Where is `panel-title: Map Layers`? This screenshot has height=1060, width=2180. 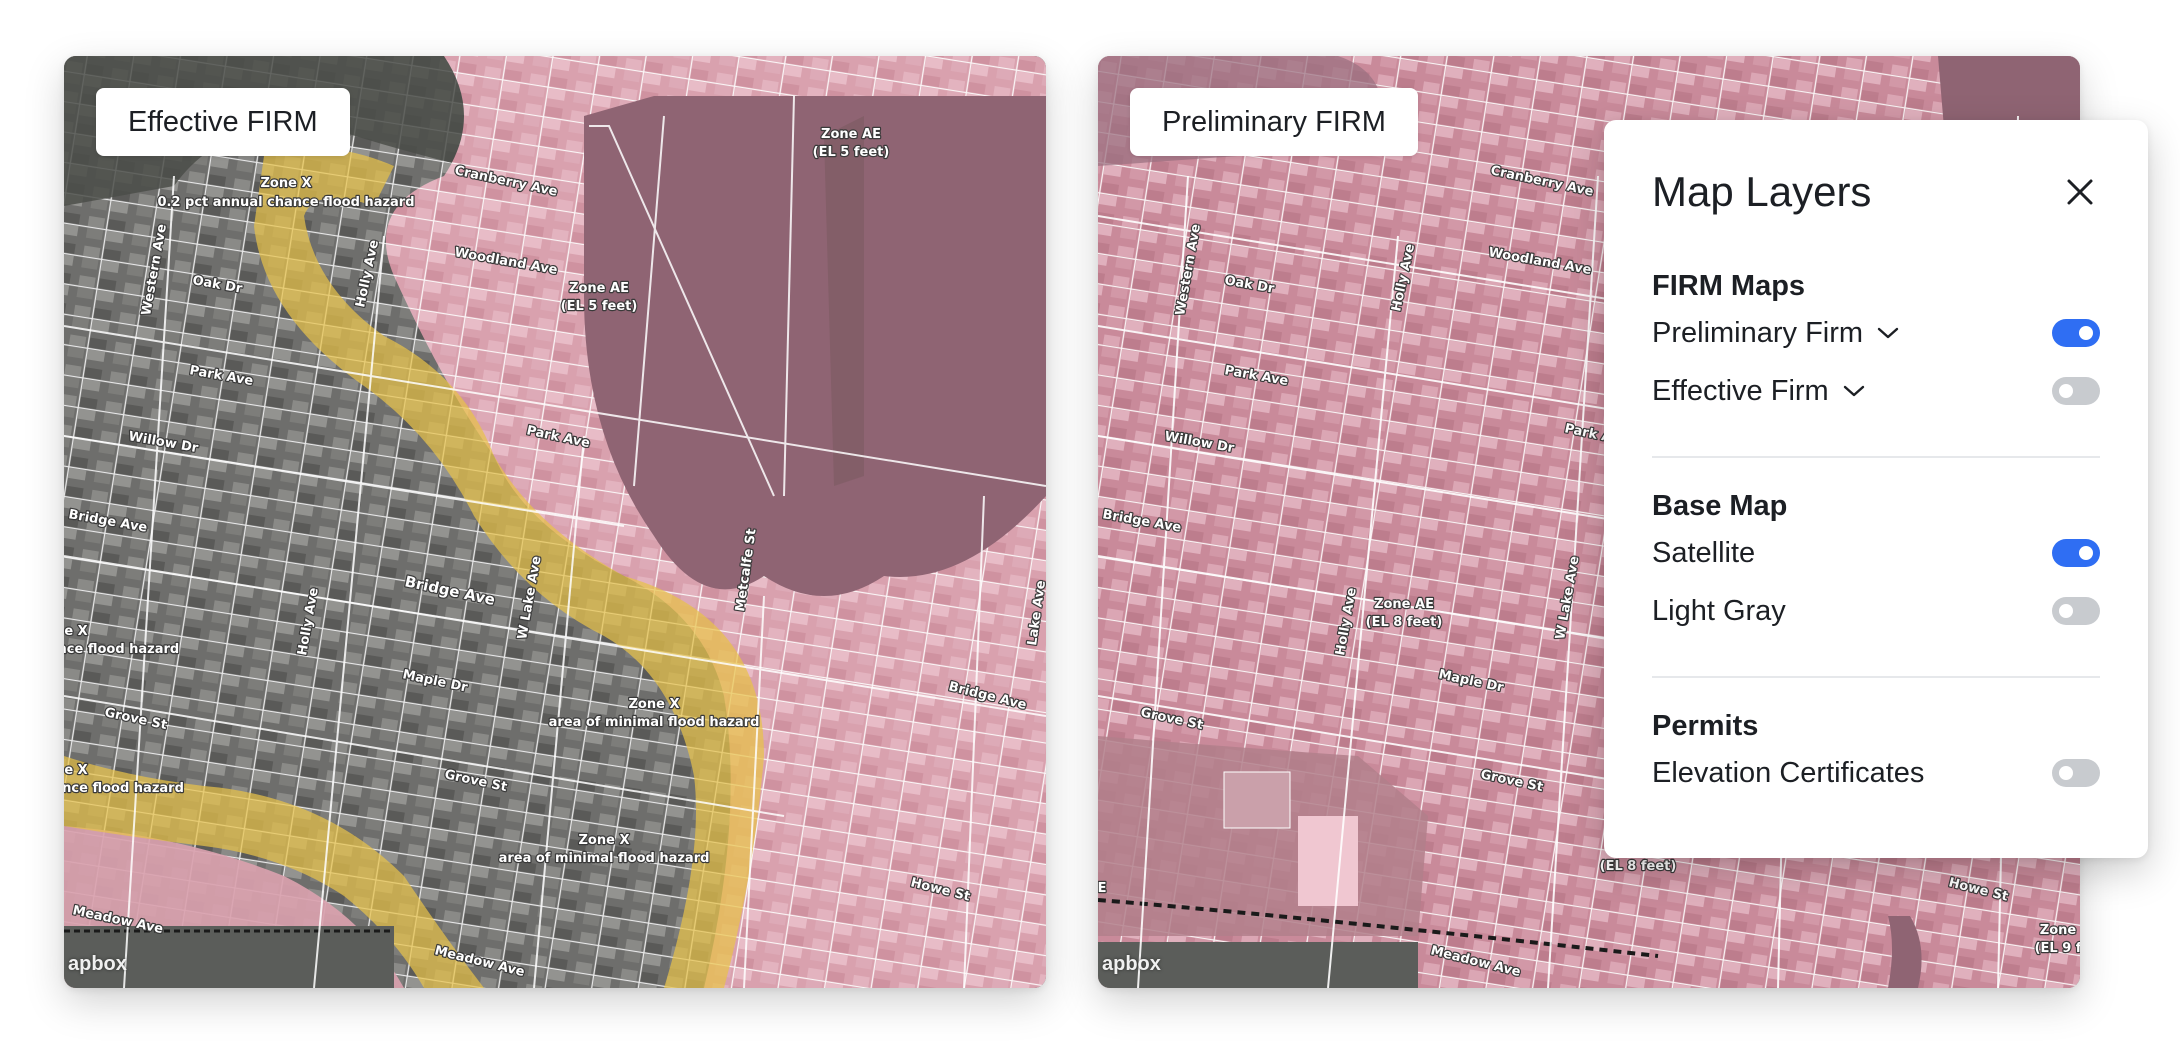 panel-title: Map Layers is located at coordinates (1762, 191).